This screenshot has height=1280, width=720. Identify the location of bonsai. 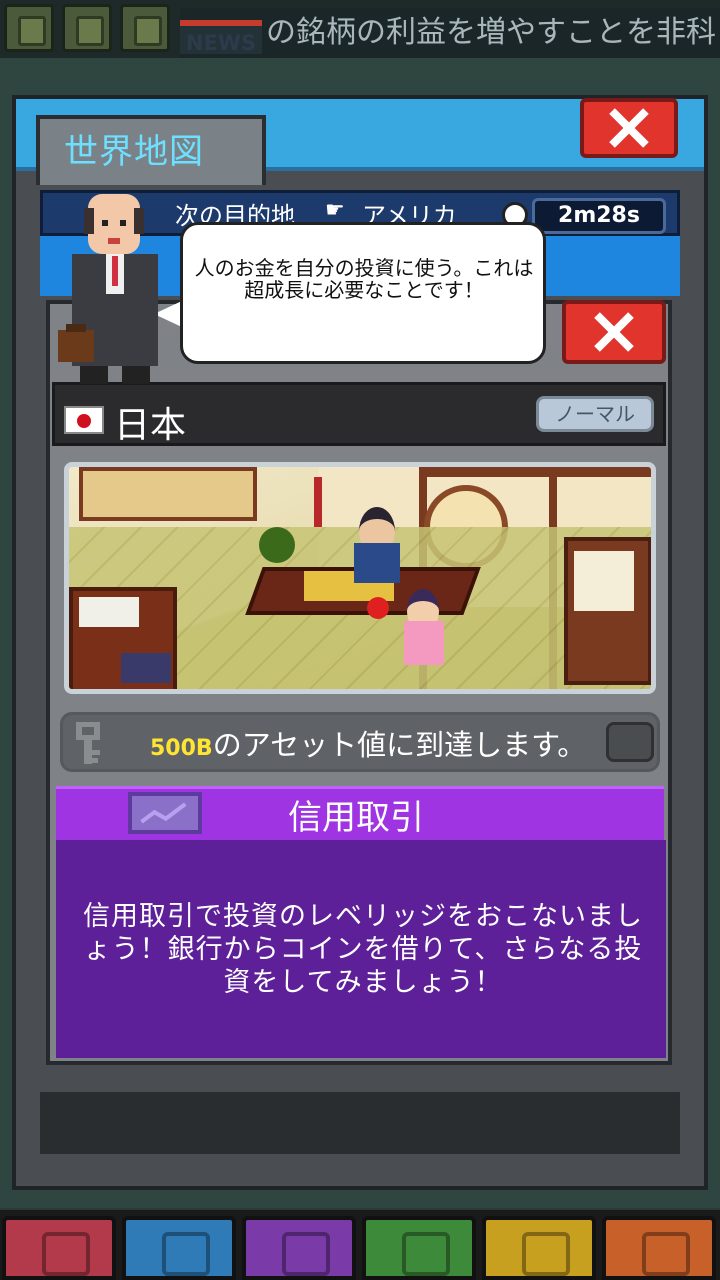
(277, 545).